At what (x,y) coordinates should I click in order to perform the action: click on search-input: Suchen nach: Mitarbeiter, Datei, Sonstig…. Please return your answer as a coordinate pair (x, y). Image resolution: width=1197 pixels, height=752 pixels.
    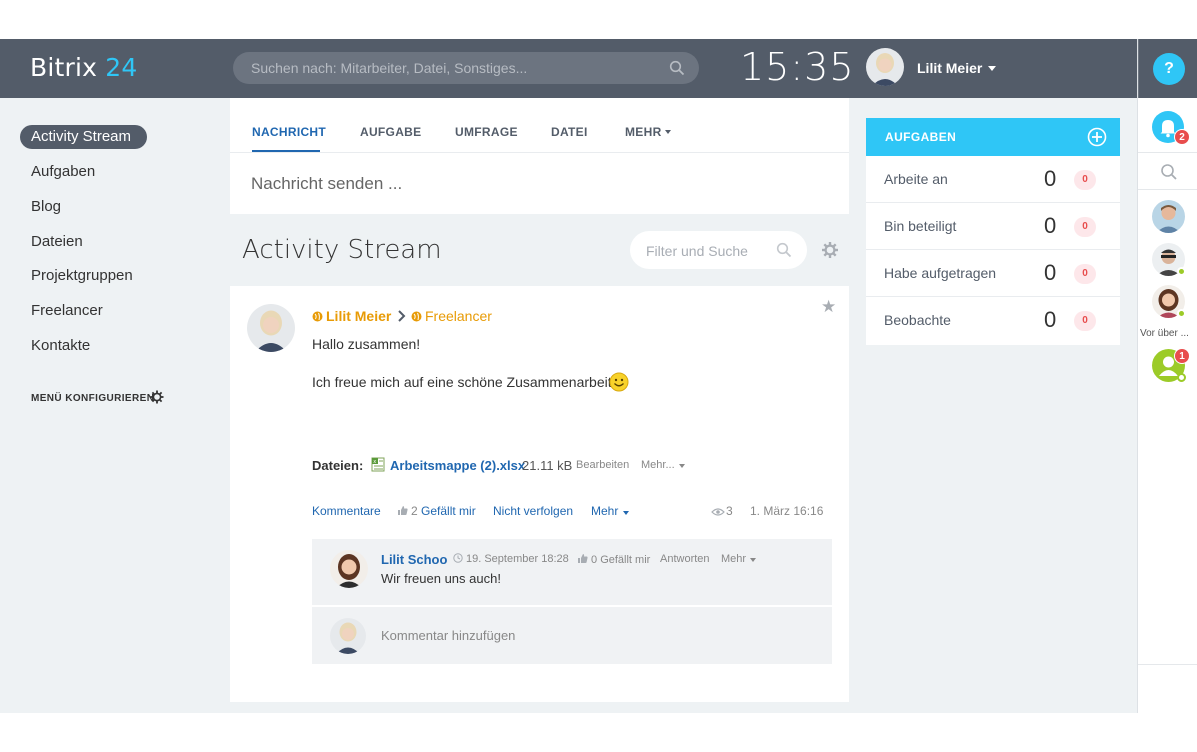
    Looking at the image, I should click on (389, 68).